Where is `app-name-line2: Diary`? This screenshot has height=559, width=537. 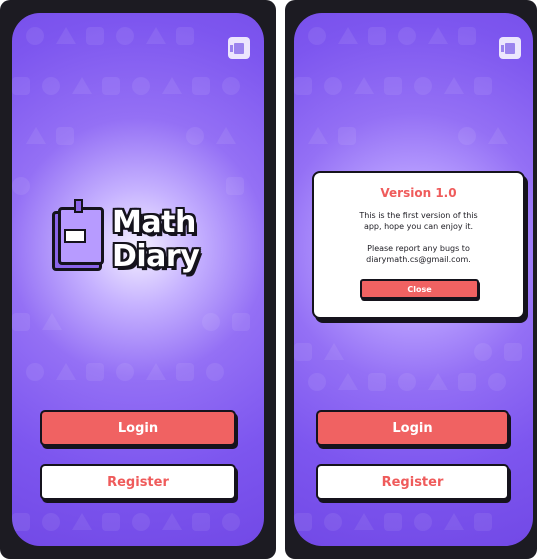 app-name-line2: Diary is located at coordinates (156, 256).